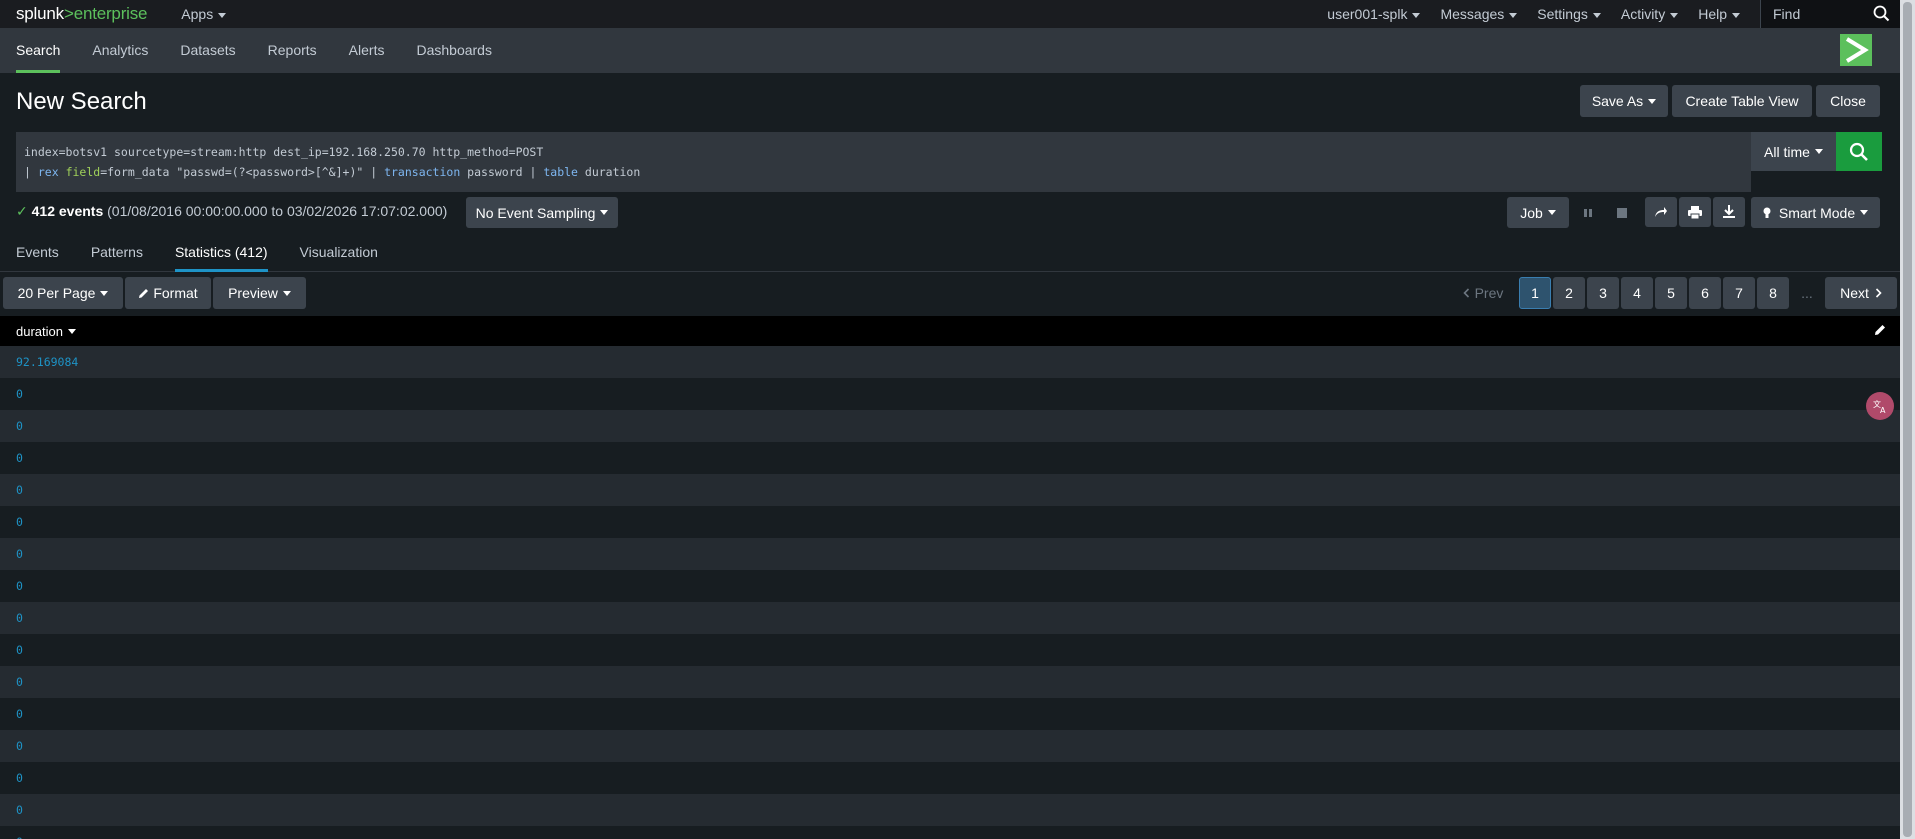 This screenshot has width=1915, height=839. I want to click on run-search-button, so click(1859, 151).